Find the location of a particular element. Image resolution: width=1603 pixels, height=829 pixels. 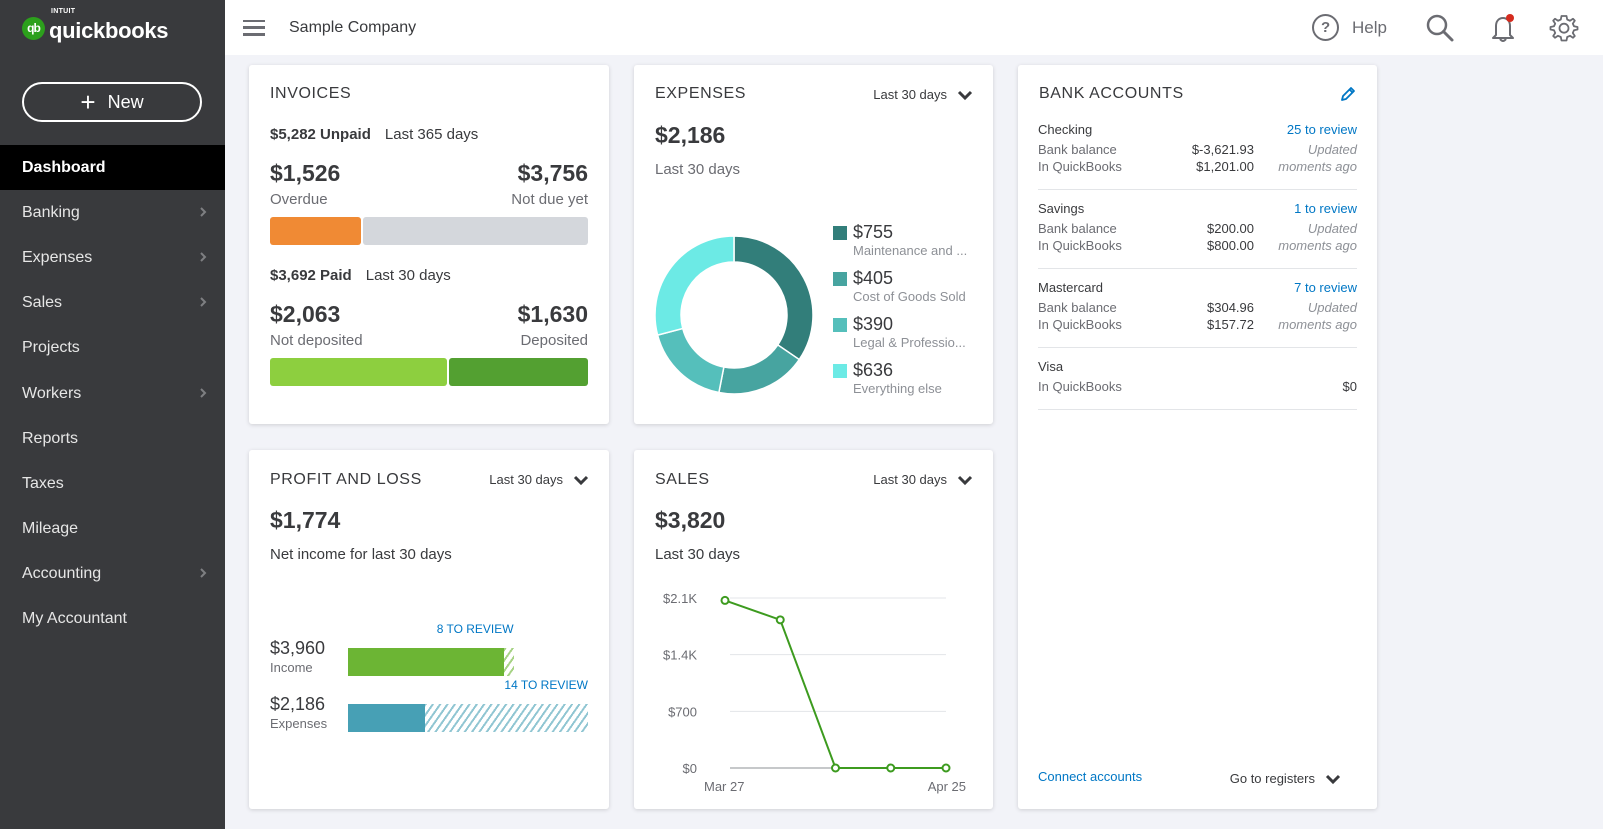

new-button: + New is located at coordinates (112, 102).